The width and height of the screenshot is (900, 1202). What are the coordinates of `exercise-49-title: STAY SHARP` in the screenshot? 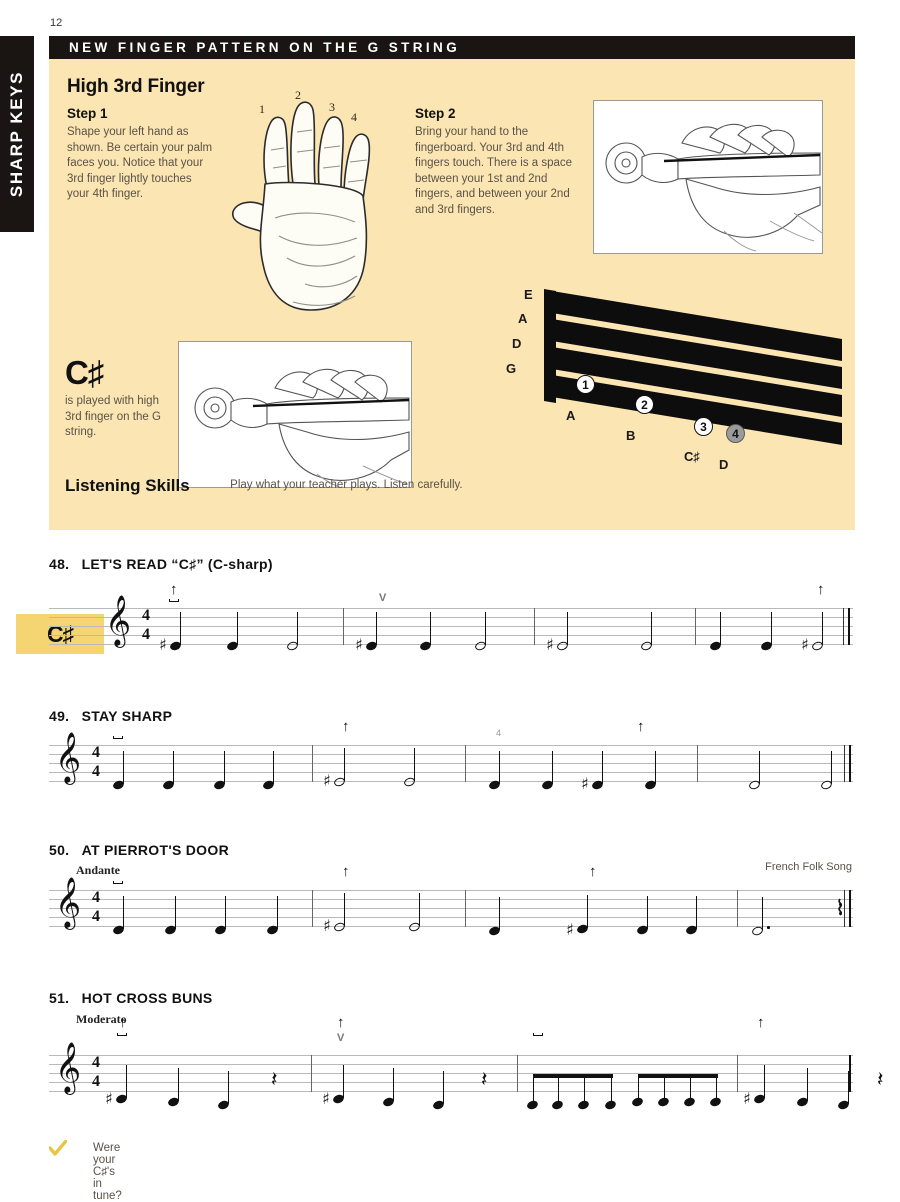 It's located at (127, 716).